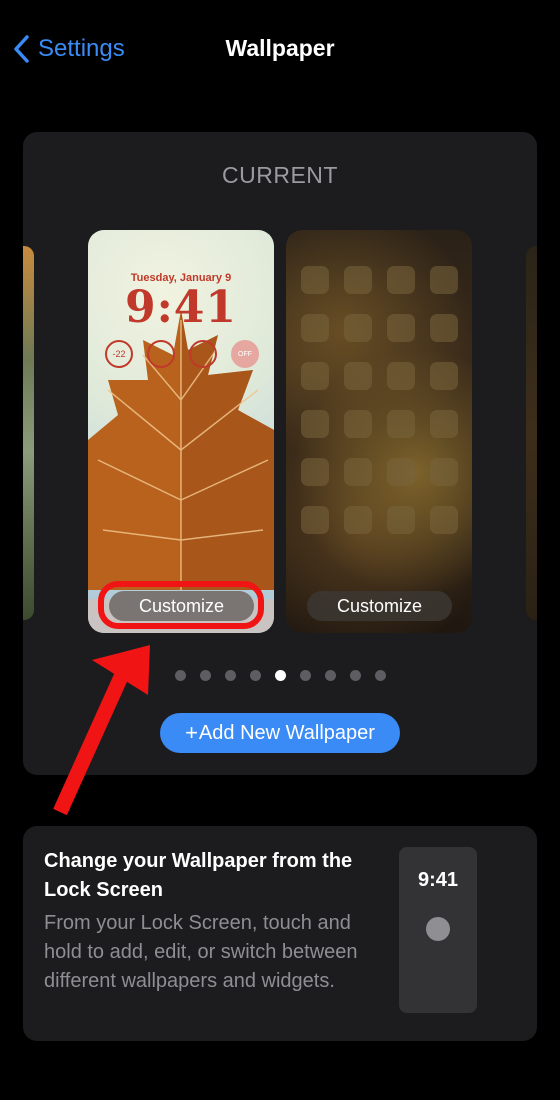 This screenshot has width=560, height=1100. I want to click on customize-home-screen-button: Customize, so click(379, 606).